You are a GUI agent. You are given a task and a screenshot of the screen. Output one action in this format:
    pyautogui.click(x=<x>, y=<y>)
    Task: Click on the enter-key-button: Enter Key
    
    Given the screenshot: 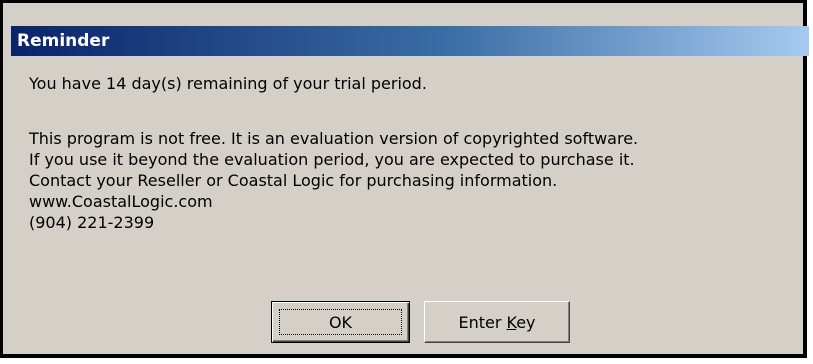 What is the action you would take?
    pyautogui.click(x=497, y=322)
    